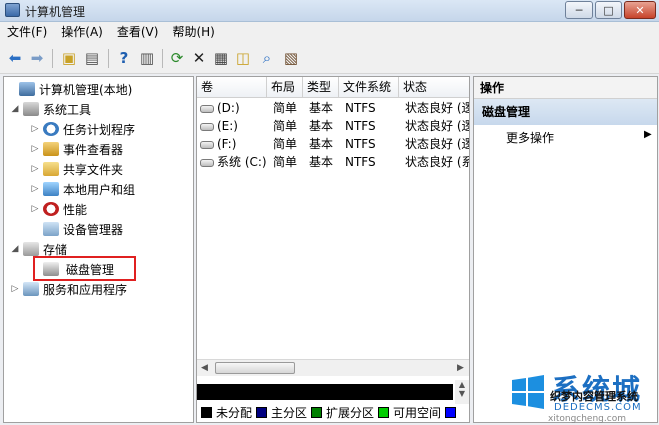  Describe the element at coordinates (460, 368) in the screenshot. I see `scroll-right-icon: ▶` at that location.